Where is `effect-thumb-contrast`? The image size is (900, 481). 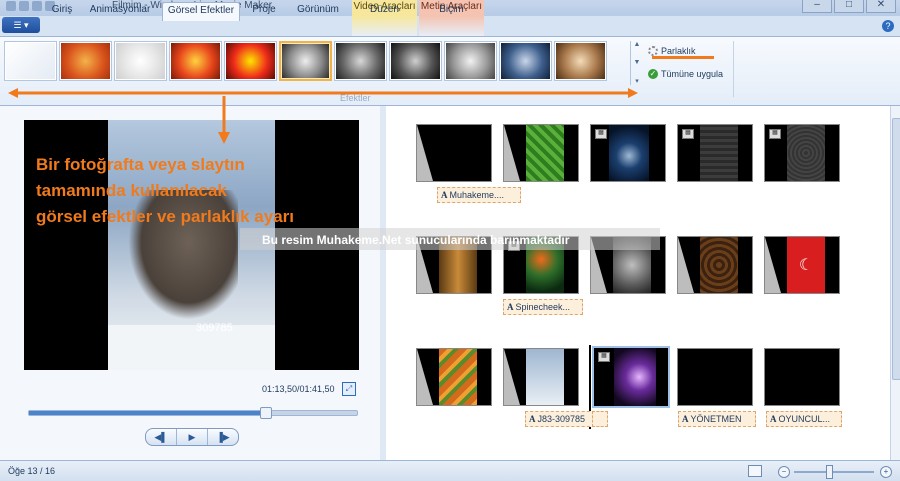
effect-thumb-contrast is located at coordinates (415, 61).